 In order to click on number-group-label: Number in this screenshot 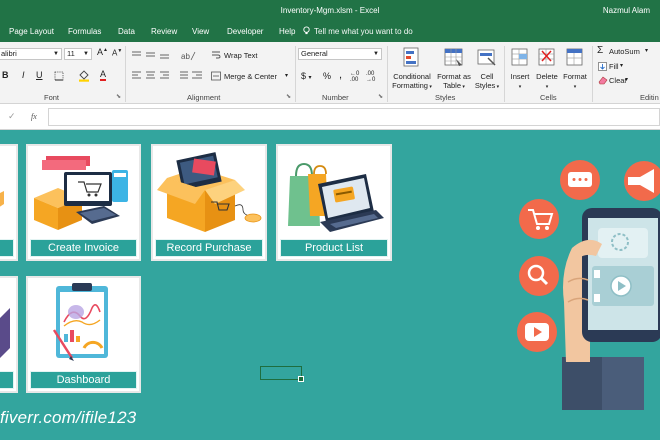, I will do `click(335, 97)`.